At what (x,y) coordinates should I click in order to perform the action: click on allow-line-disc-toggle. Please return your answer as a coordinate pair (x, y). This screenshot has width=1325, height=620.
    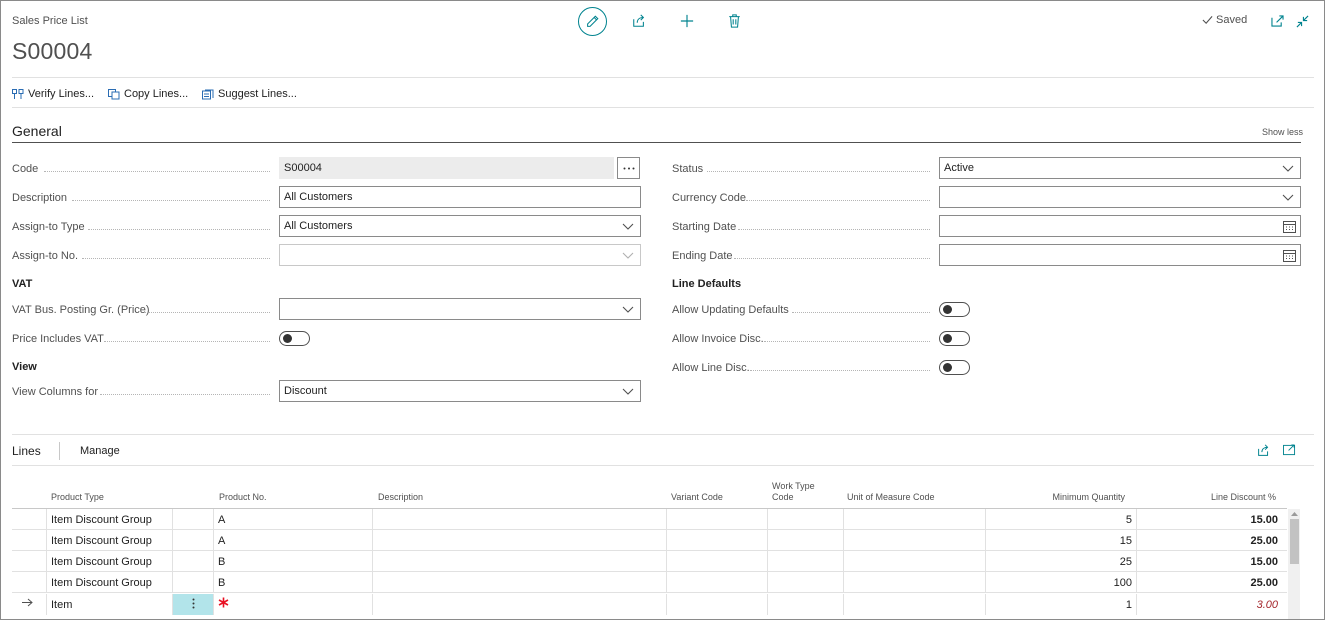
    Looking at the image, I should click on (954, 367).